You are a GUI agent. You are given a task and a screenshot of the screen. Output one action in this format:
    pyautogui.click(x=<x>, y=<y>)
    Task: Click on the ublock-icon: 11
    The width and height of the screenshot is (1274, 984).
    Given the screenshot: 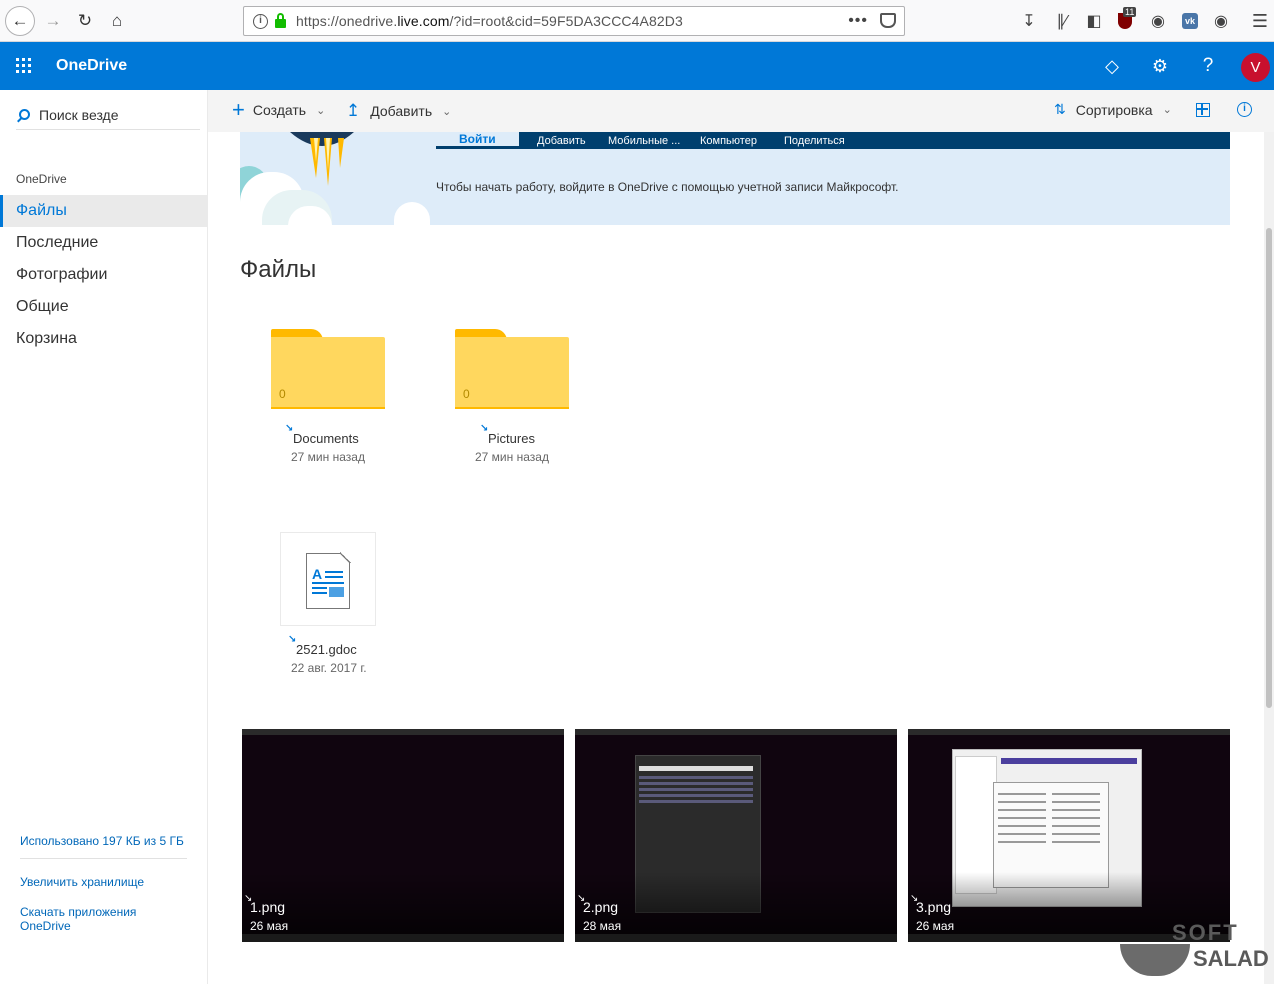 What is the action you would take?
    pyautogui.click(x=1126, y=19)
    